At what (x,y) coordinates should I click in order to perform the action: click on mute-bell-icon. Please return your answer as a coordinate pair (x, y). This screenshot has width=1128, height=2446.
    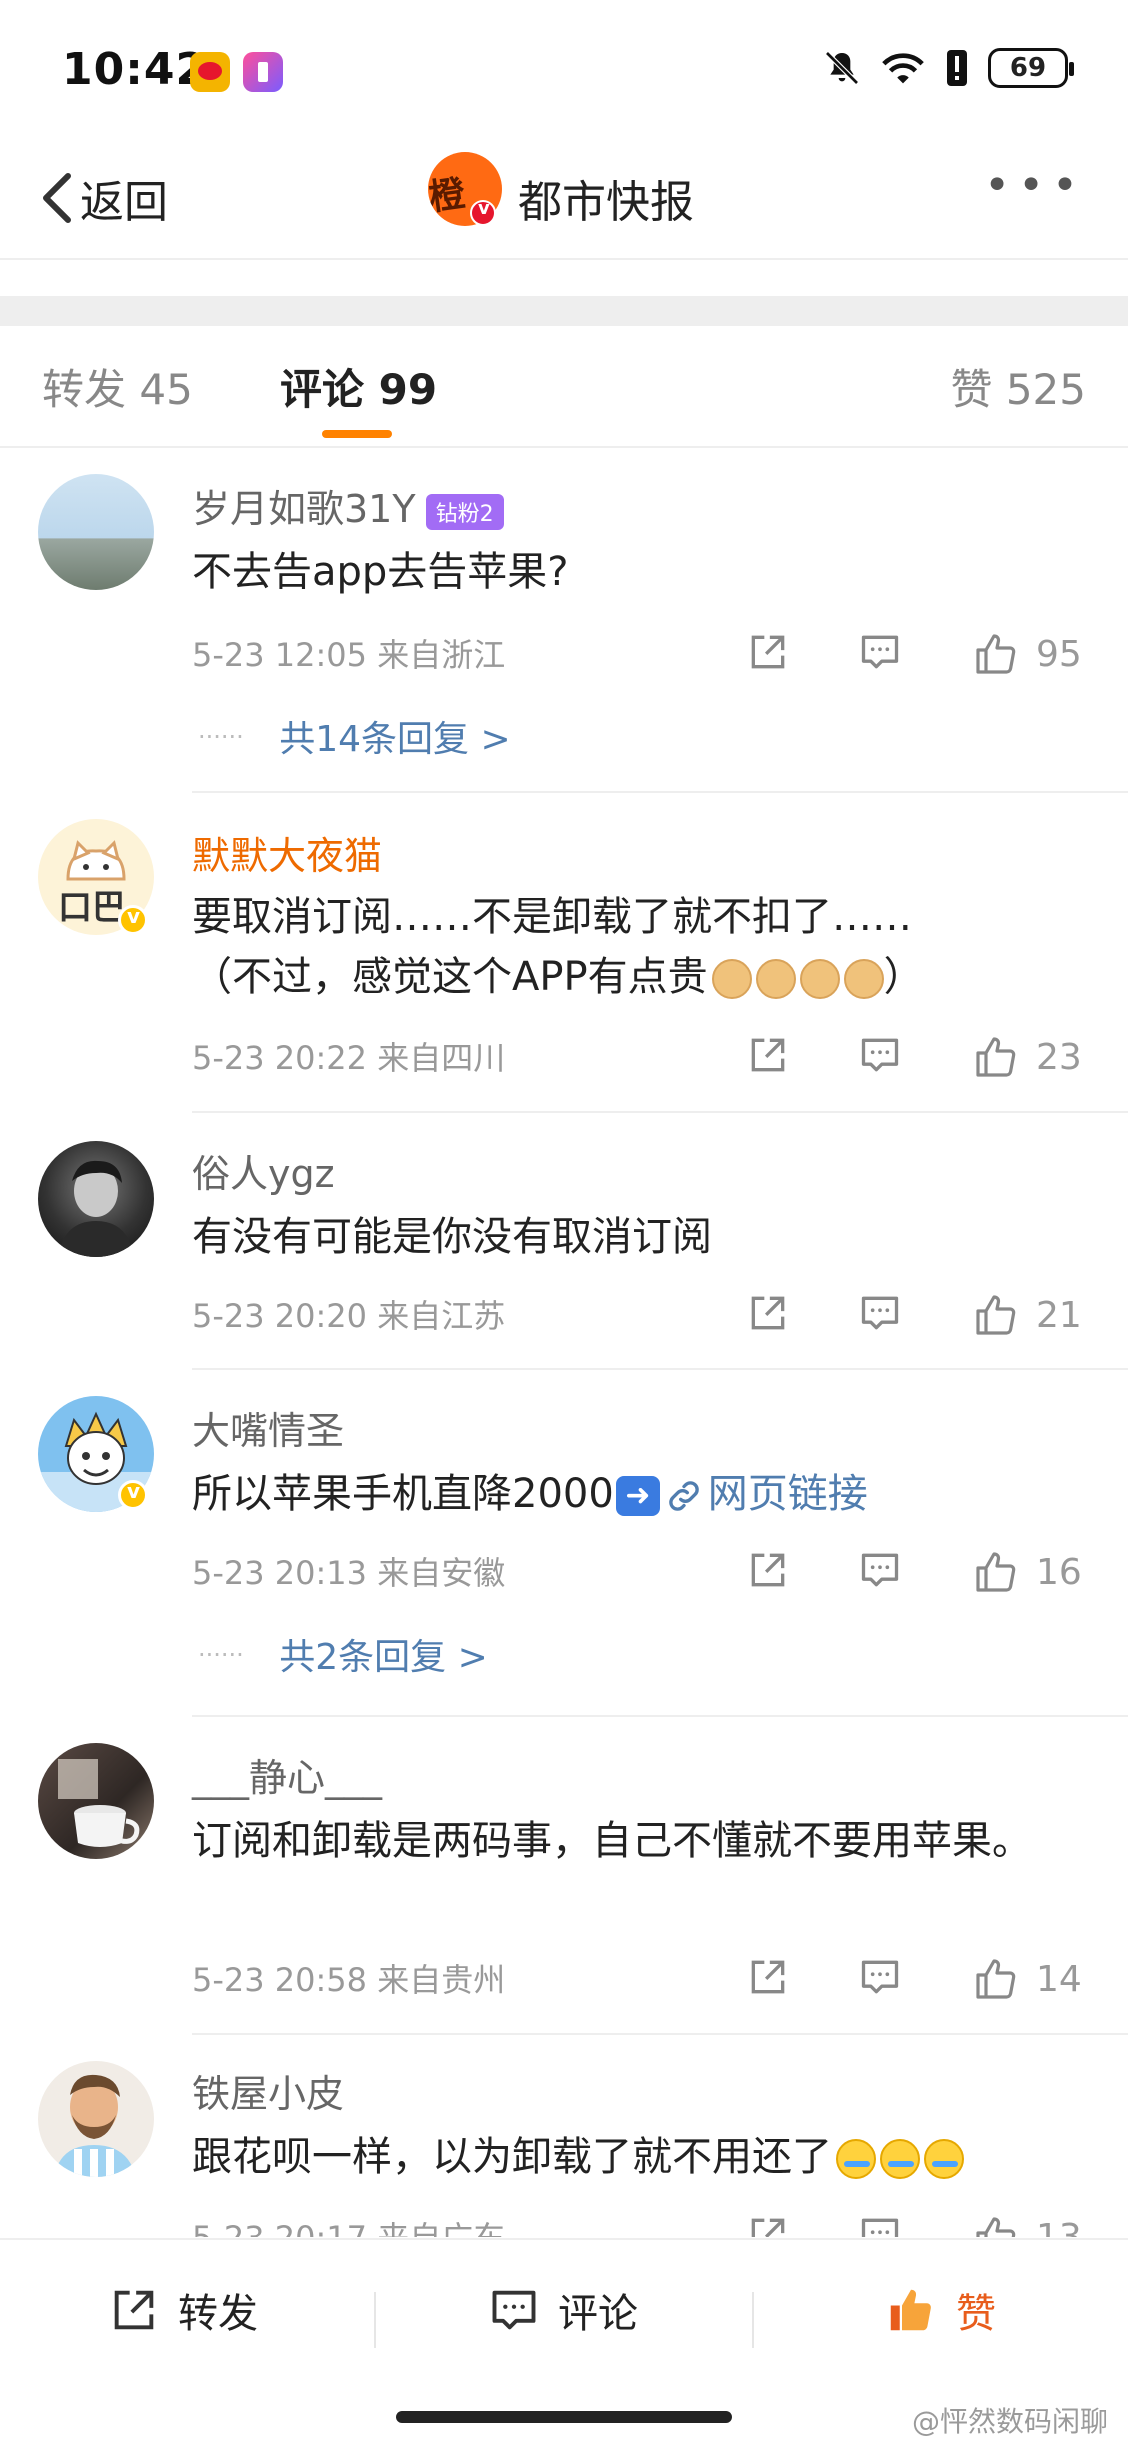
    Looking at the image, I should click on (842, 68).